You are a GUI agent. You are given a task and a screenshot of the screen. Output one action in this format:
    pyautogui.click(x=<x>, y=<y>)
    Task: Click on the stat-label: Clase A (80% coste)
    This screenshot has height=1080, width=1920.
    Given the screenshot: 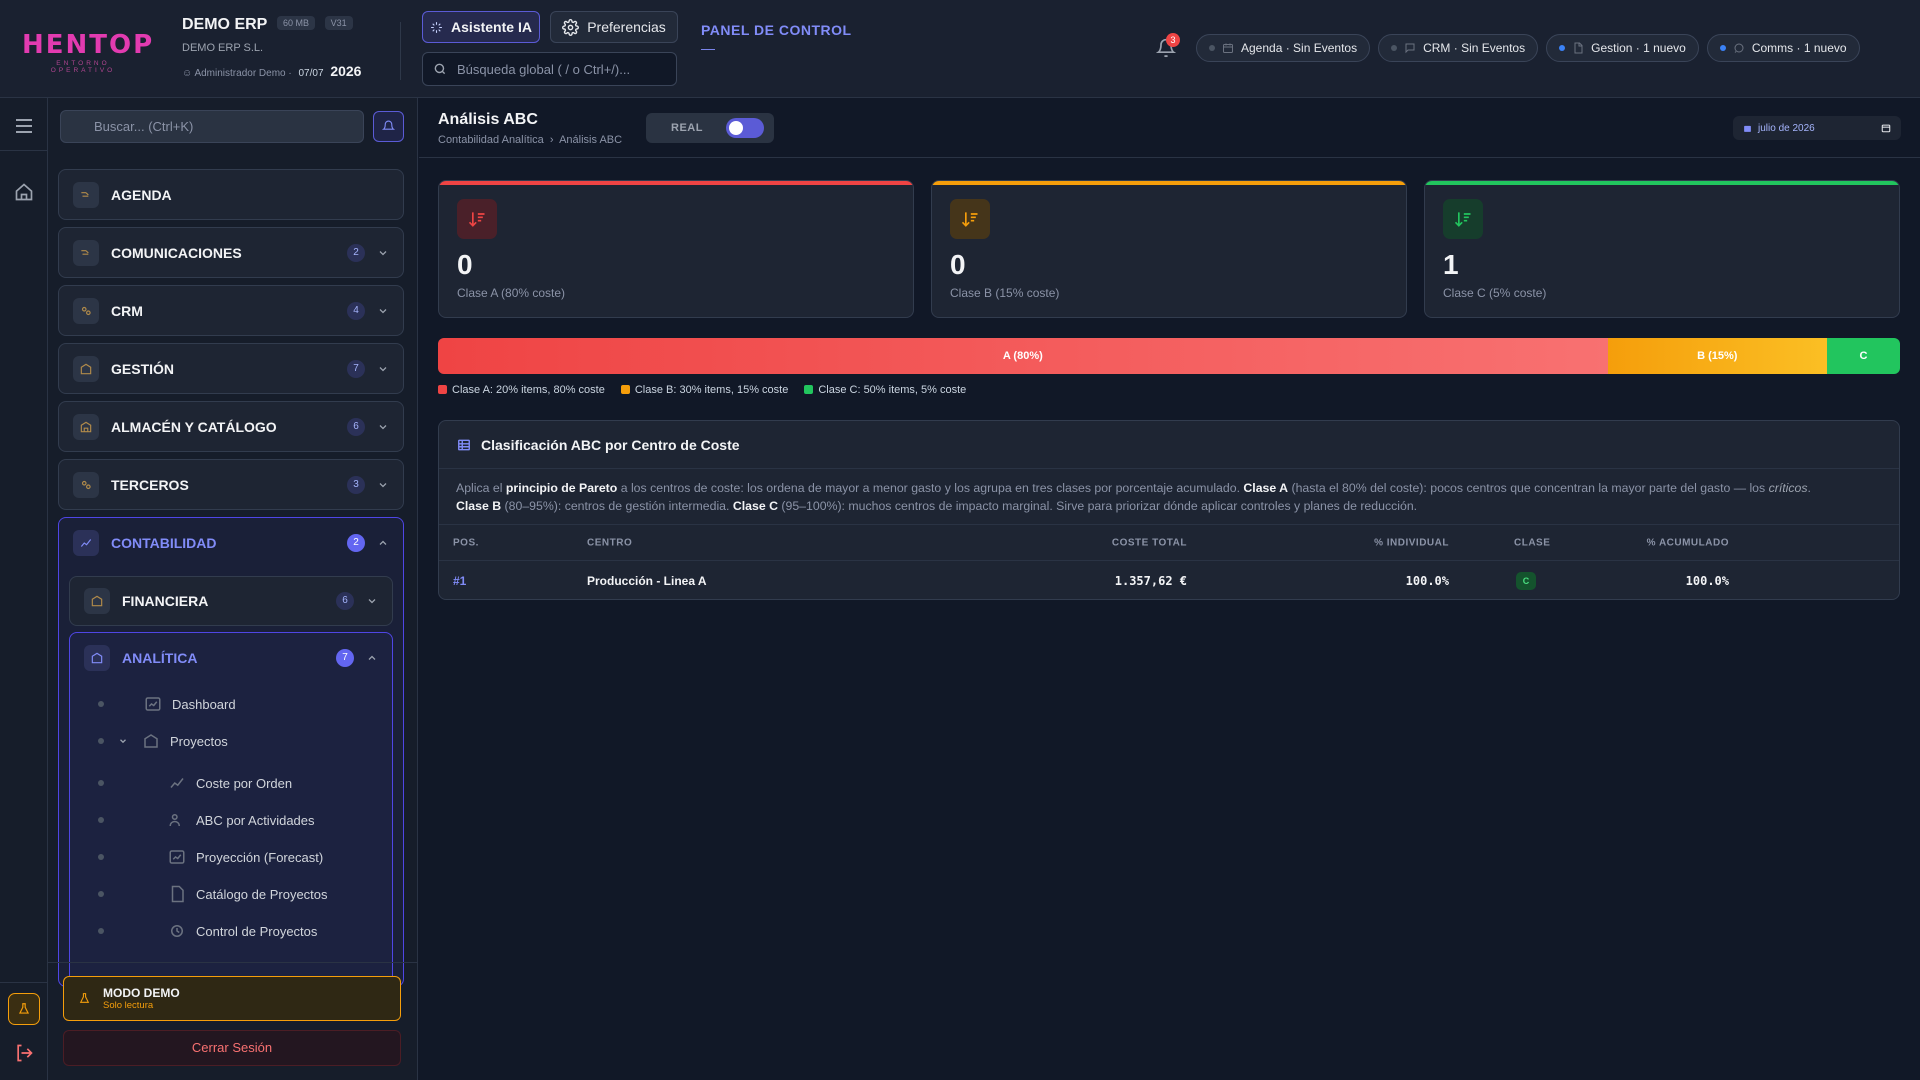 What is the action you would take?
    pyautogui.click(x=511, y=293)
    